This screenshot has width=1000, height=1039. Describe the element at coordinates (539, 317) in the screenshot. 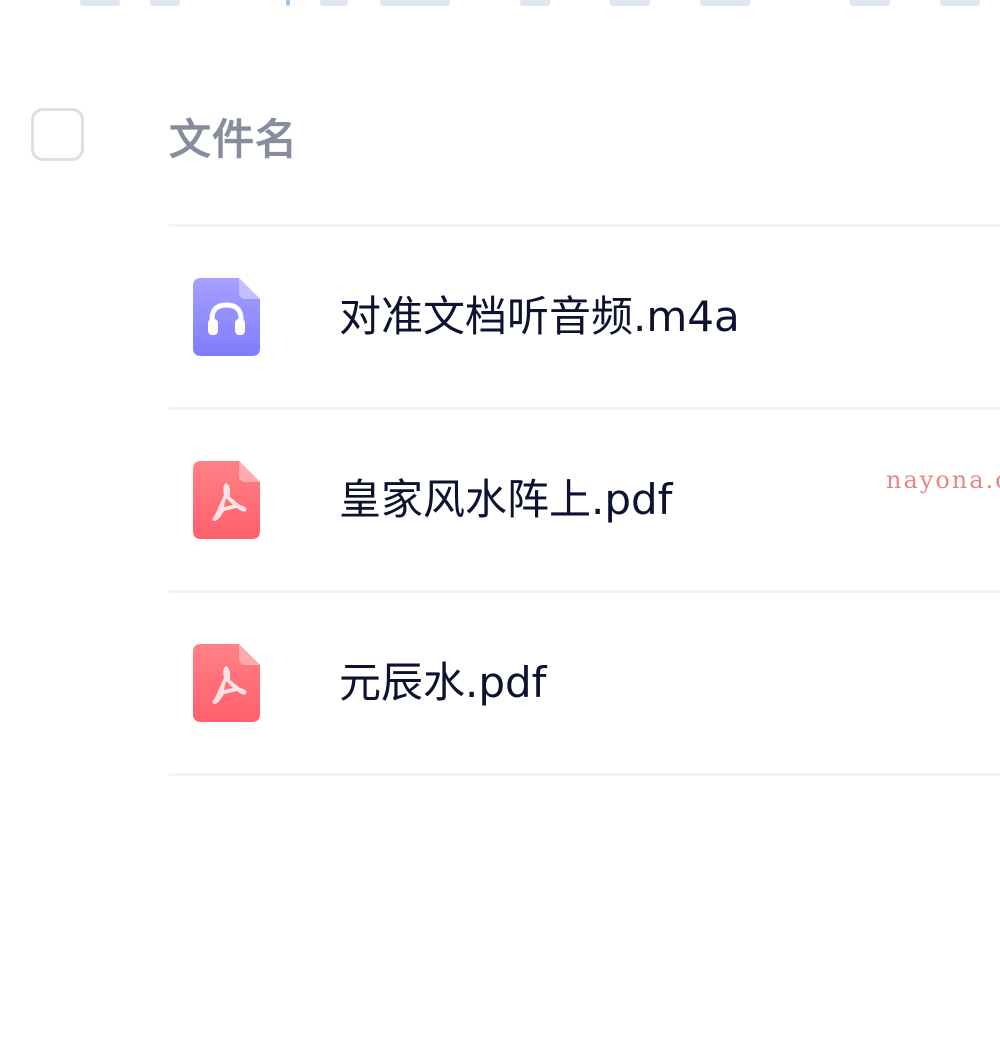

I see `file-name: 对准文档听音频.m4a` at that location.